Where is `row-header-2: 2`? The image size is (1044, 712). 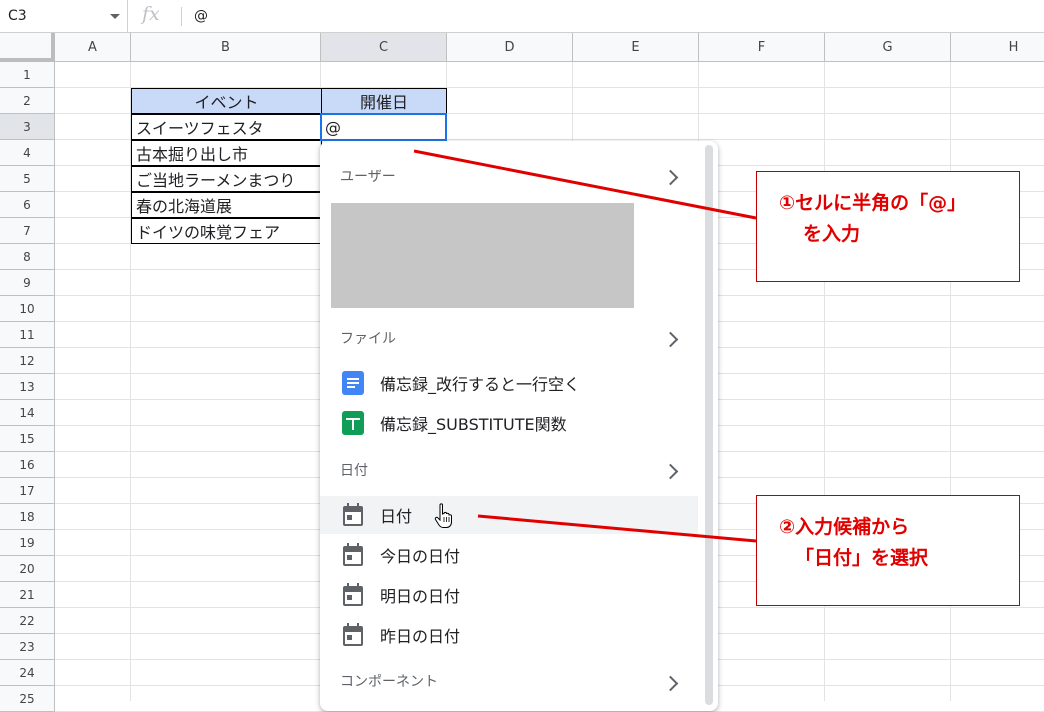
row-header-2: 2 is located at coordinates (27, 101).